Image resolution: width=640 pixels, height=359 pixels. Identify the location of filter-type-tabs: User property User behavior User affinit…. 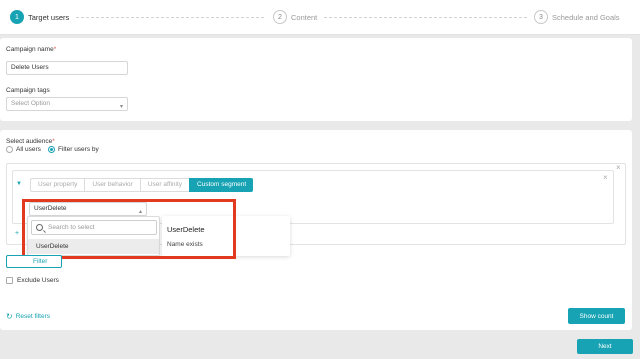
(142, 185).